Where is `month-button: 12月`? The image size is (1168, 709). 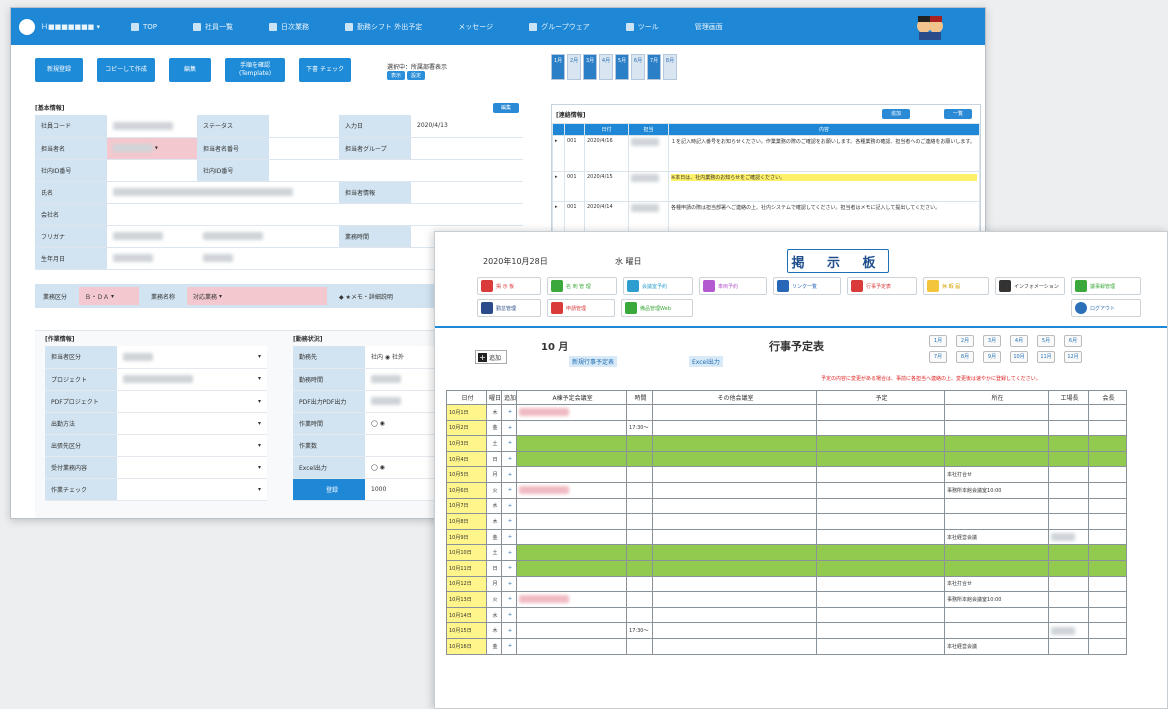 month-button: 12月 is located at coordinates (1073, 357).